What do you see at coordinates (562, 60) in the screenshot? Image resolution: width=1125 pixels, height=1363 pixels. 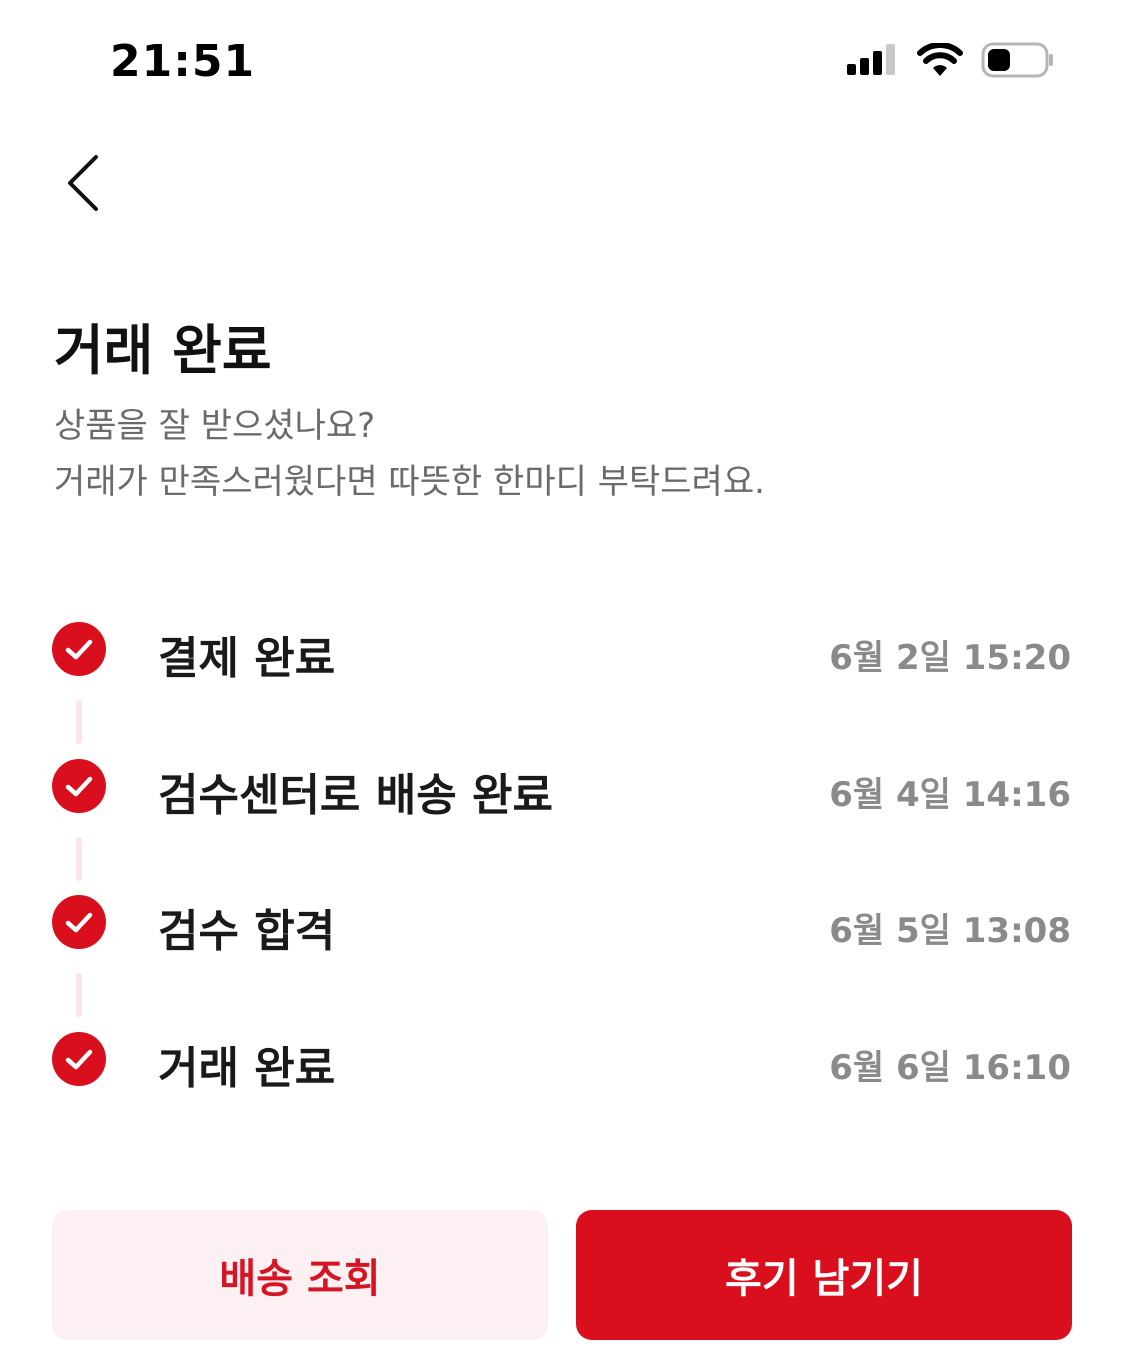 I see `status-bar: 21:51` at bounding box center [562, 60].